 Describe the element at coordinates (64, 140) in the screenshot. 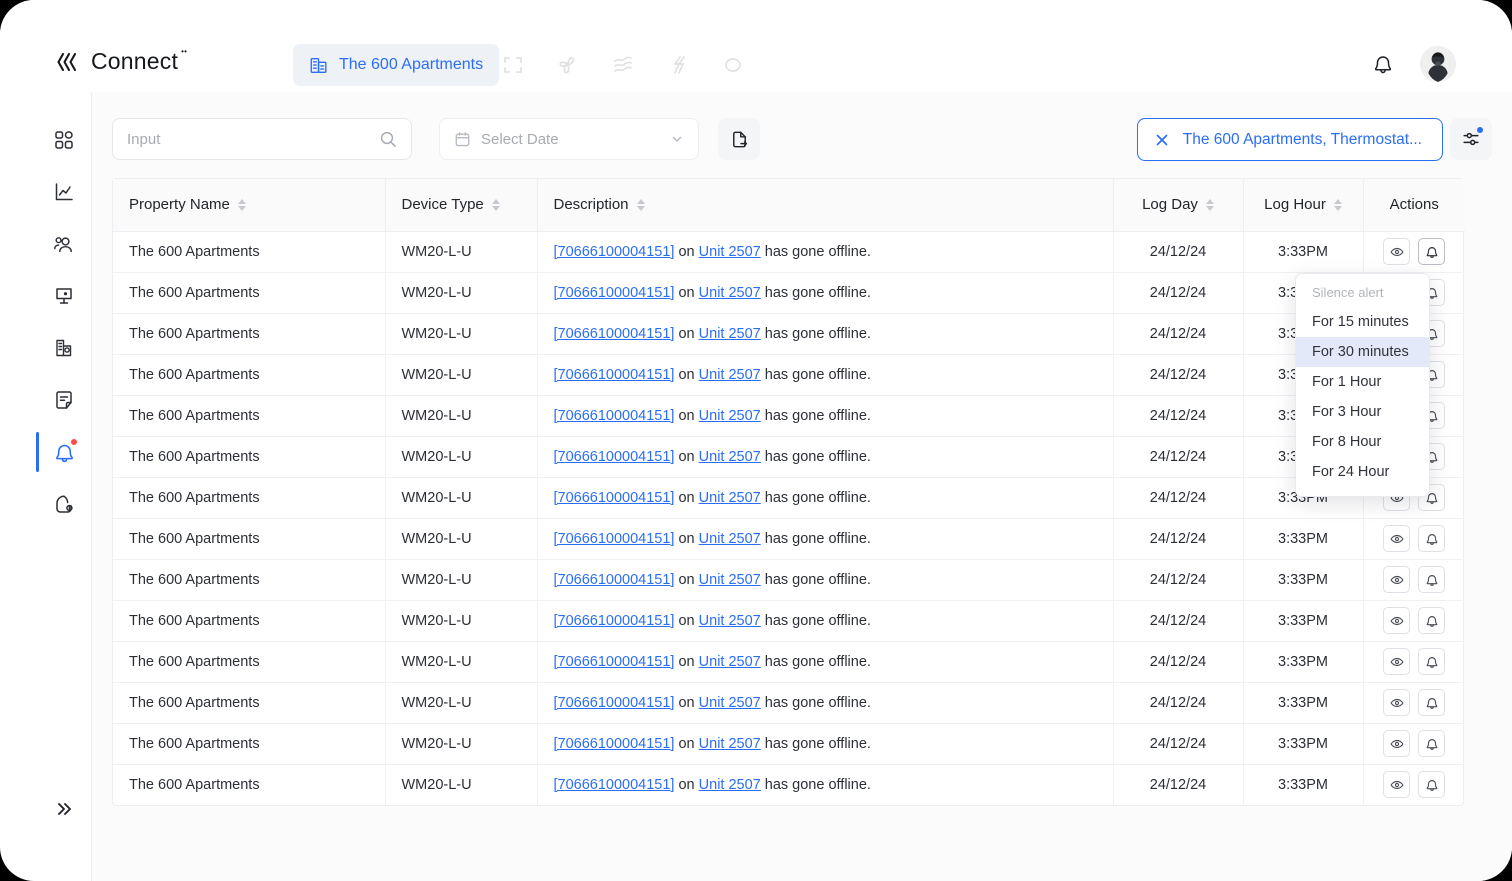

I see `sidebar-item-dashboard` at that location.